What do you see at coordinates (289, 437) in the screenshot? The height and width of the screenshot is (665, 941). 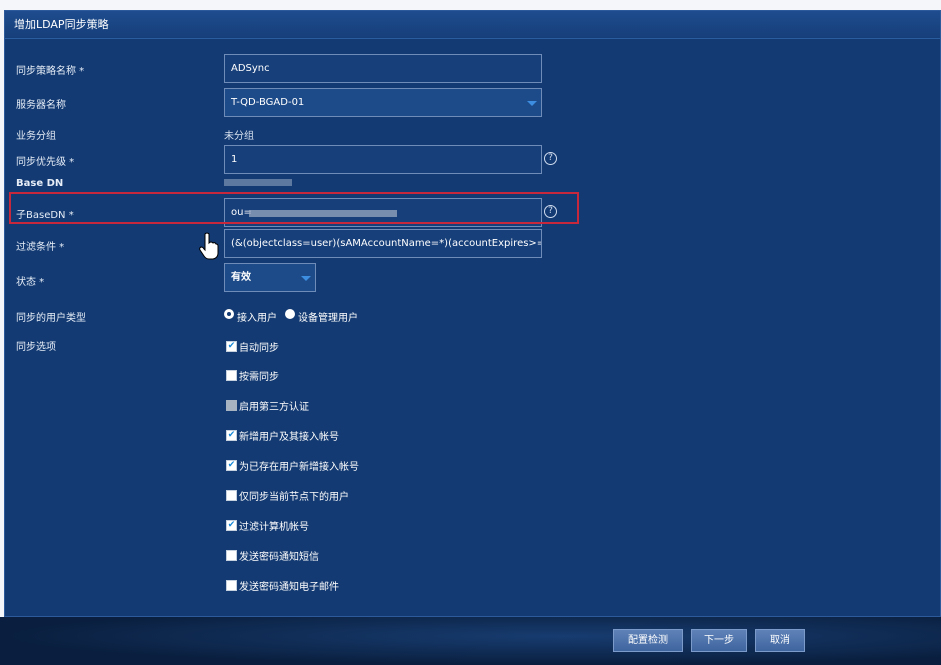 I see `checkbox-add-user-account-label: 新增用户及其接入帐号` at bounding box center [289, 437].